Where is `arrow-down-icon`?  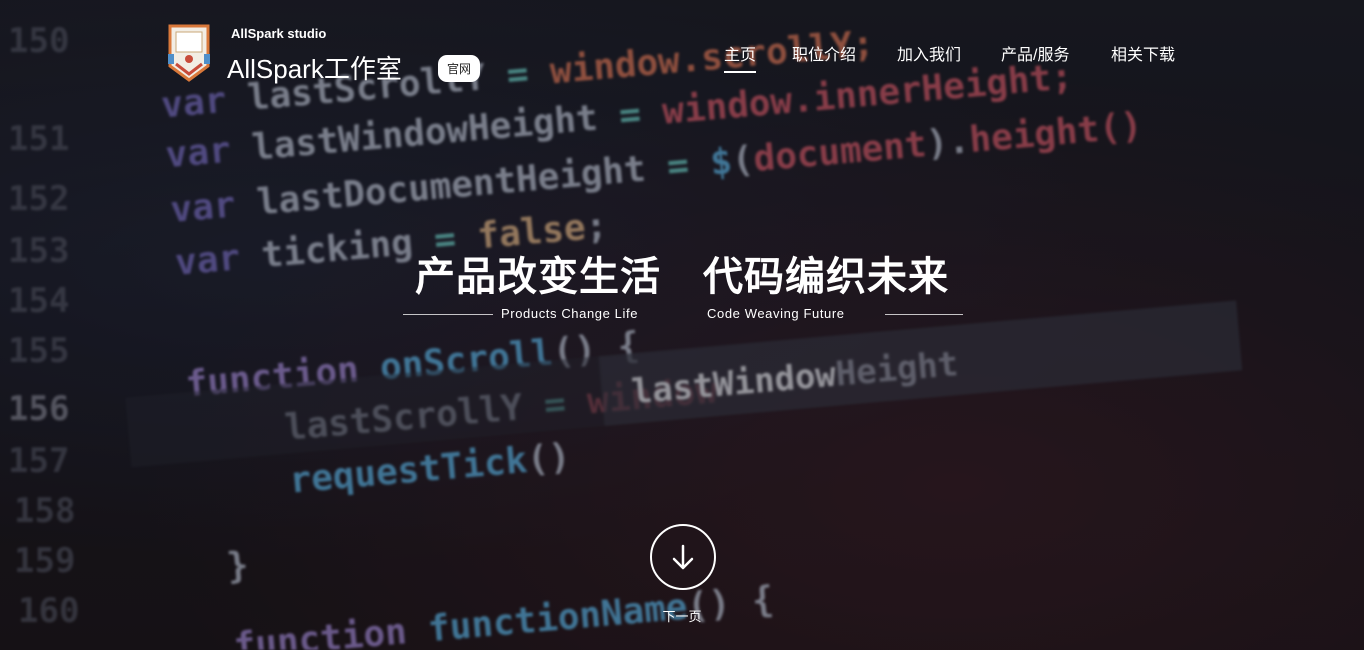
arrow-down-icon is located at coordinates (683, 557).